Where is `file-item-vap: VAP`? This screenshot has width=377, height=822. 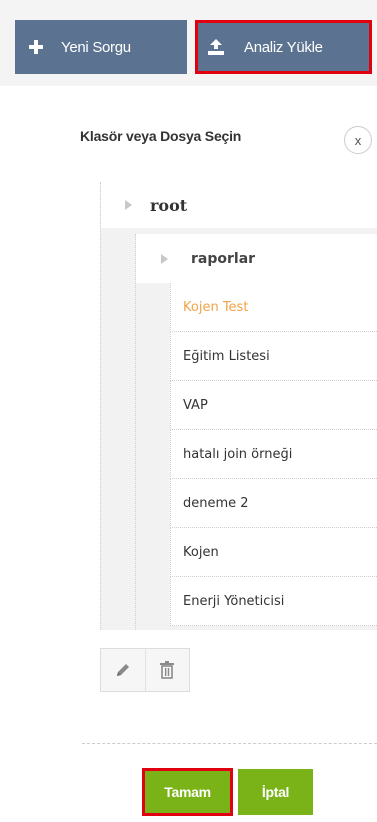
file-item-vap: VAP is located at coordinates (273, 405).